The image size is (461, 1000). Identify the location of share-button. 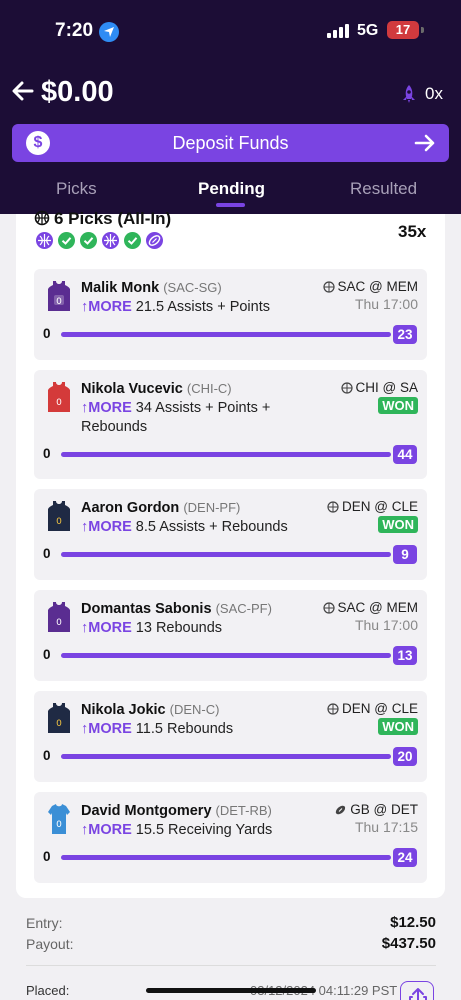
(417, 990).